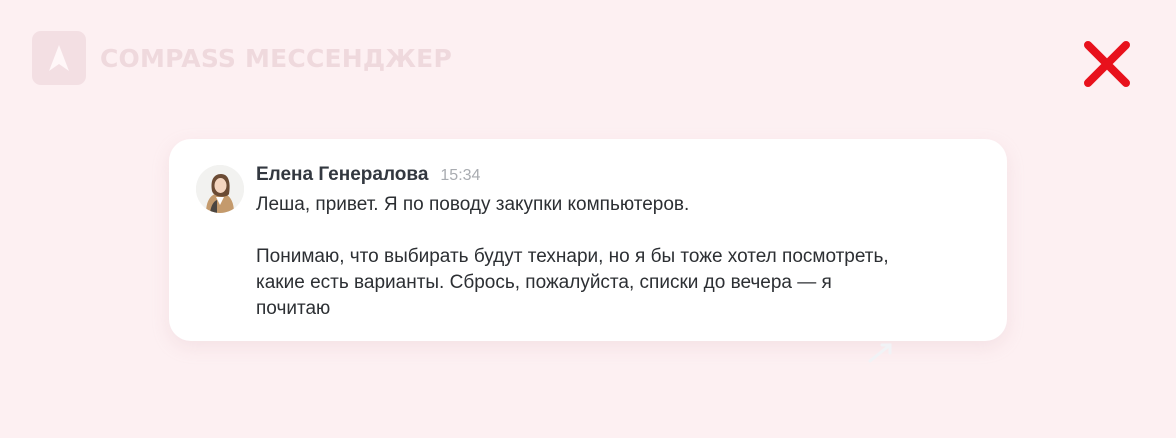  What do you see at coordinates (460, 175) in the screenshot?
I see `message-time: 15:34` at bounding box center [460, 175].